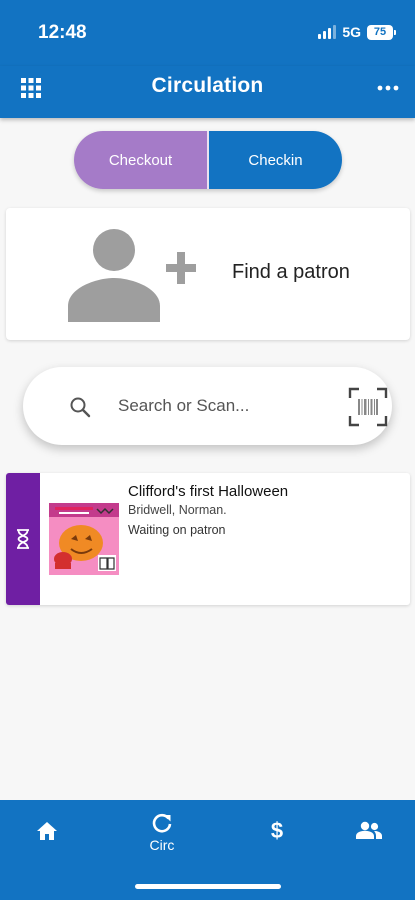  I want to click on nav-fines: $, so click(277, 835).